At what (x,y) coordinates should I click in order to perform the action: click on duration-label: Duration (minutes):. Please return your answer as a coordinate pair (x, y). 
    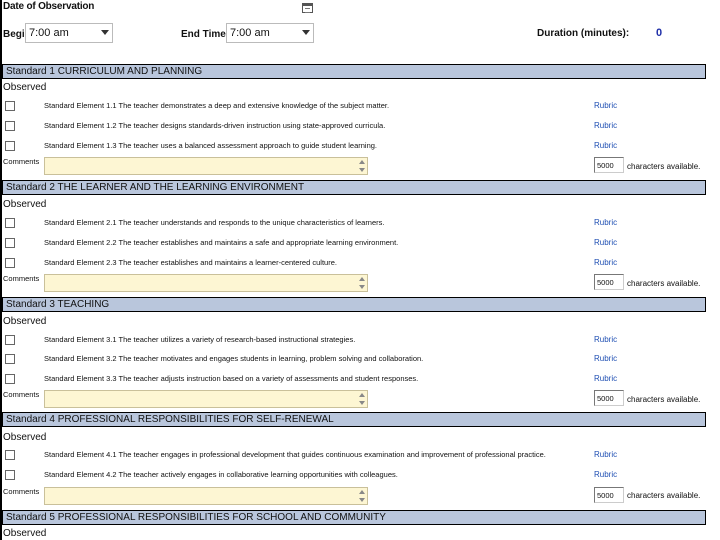
    Looking at the image, I should click on (583, 33).